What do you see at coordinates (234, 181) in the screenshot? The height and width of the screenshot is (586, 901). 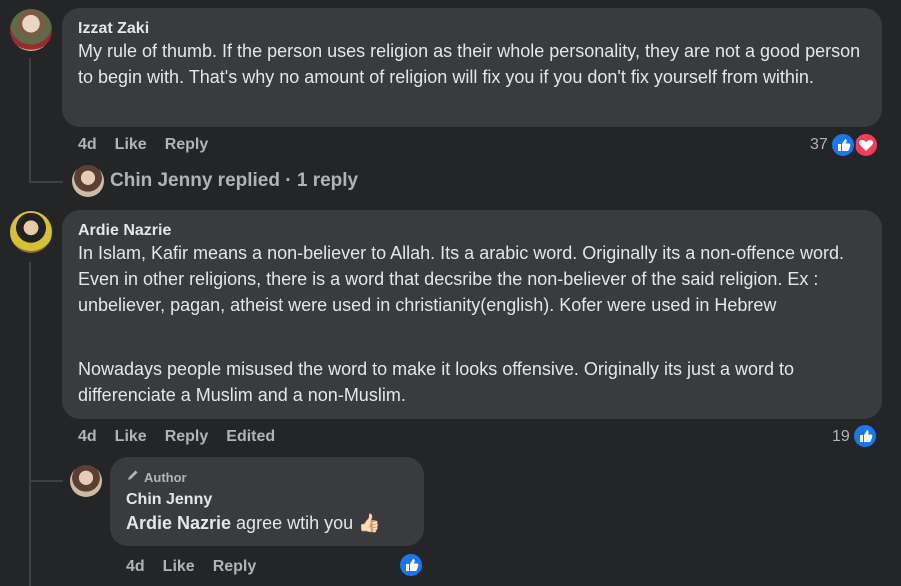 I see `view-replies-link: Chin Jenny replied · 1 reply` at bounding box center [234, 181].